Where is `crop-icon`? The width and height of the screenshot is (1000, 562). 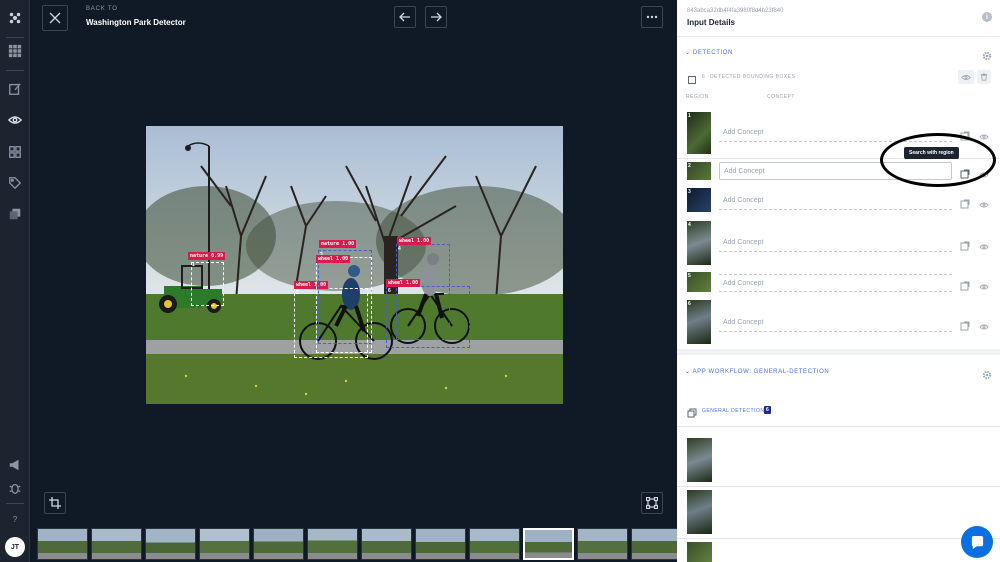 crop-icon is located at coordinates (55, 503).